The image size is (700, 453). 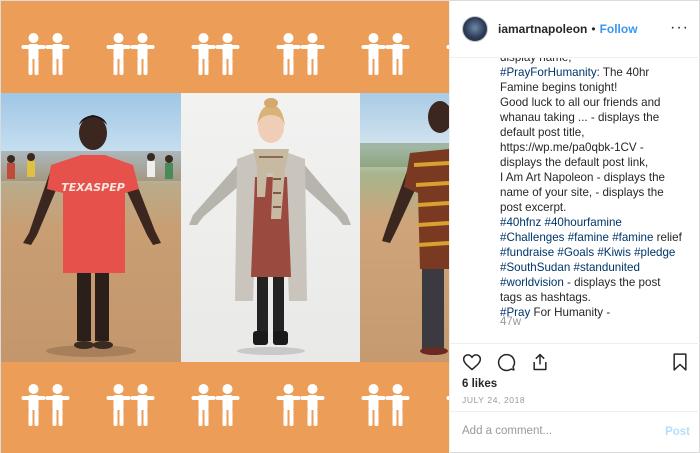 I want to click on caption-text-run: Good luck to all our friends and, so click(x=580, y=102).